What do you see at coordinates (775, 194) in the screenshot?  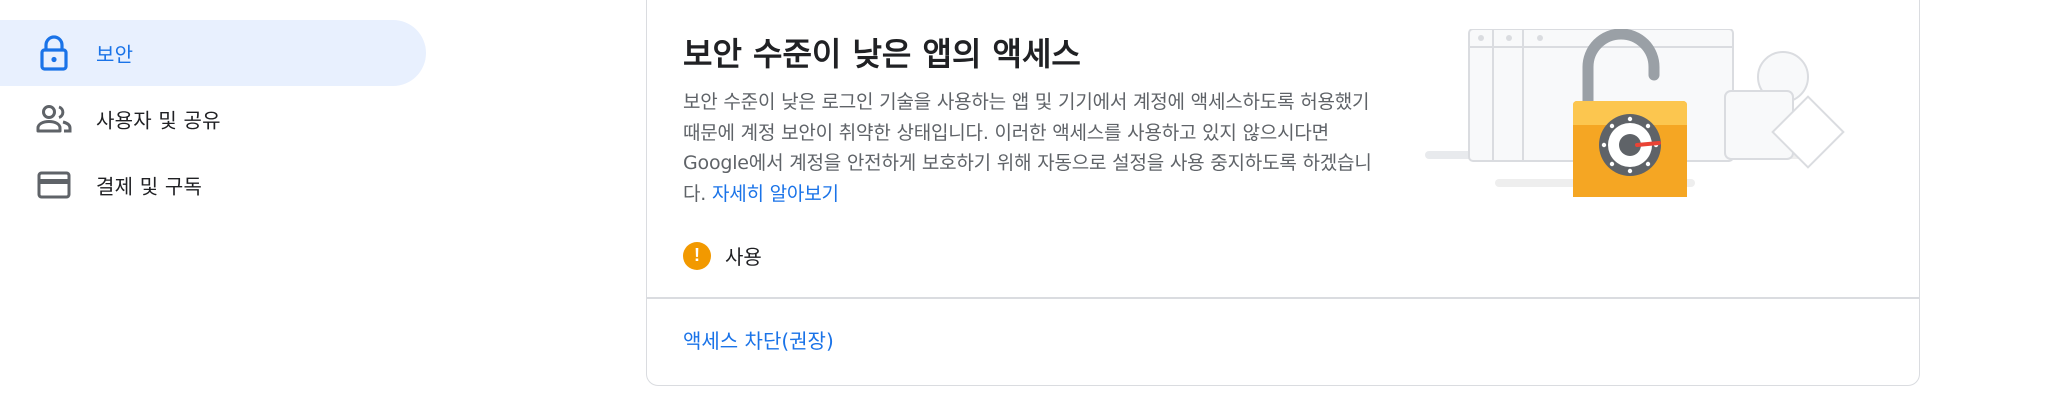 I see `learn-more-link: 자세히 알아보기` at bounding box center [775, 194].